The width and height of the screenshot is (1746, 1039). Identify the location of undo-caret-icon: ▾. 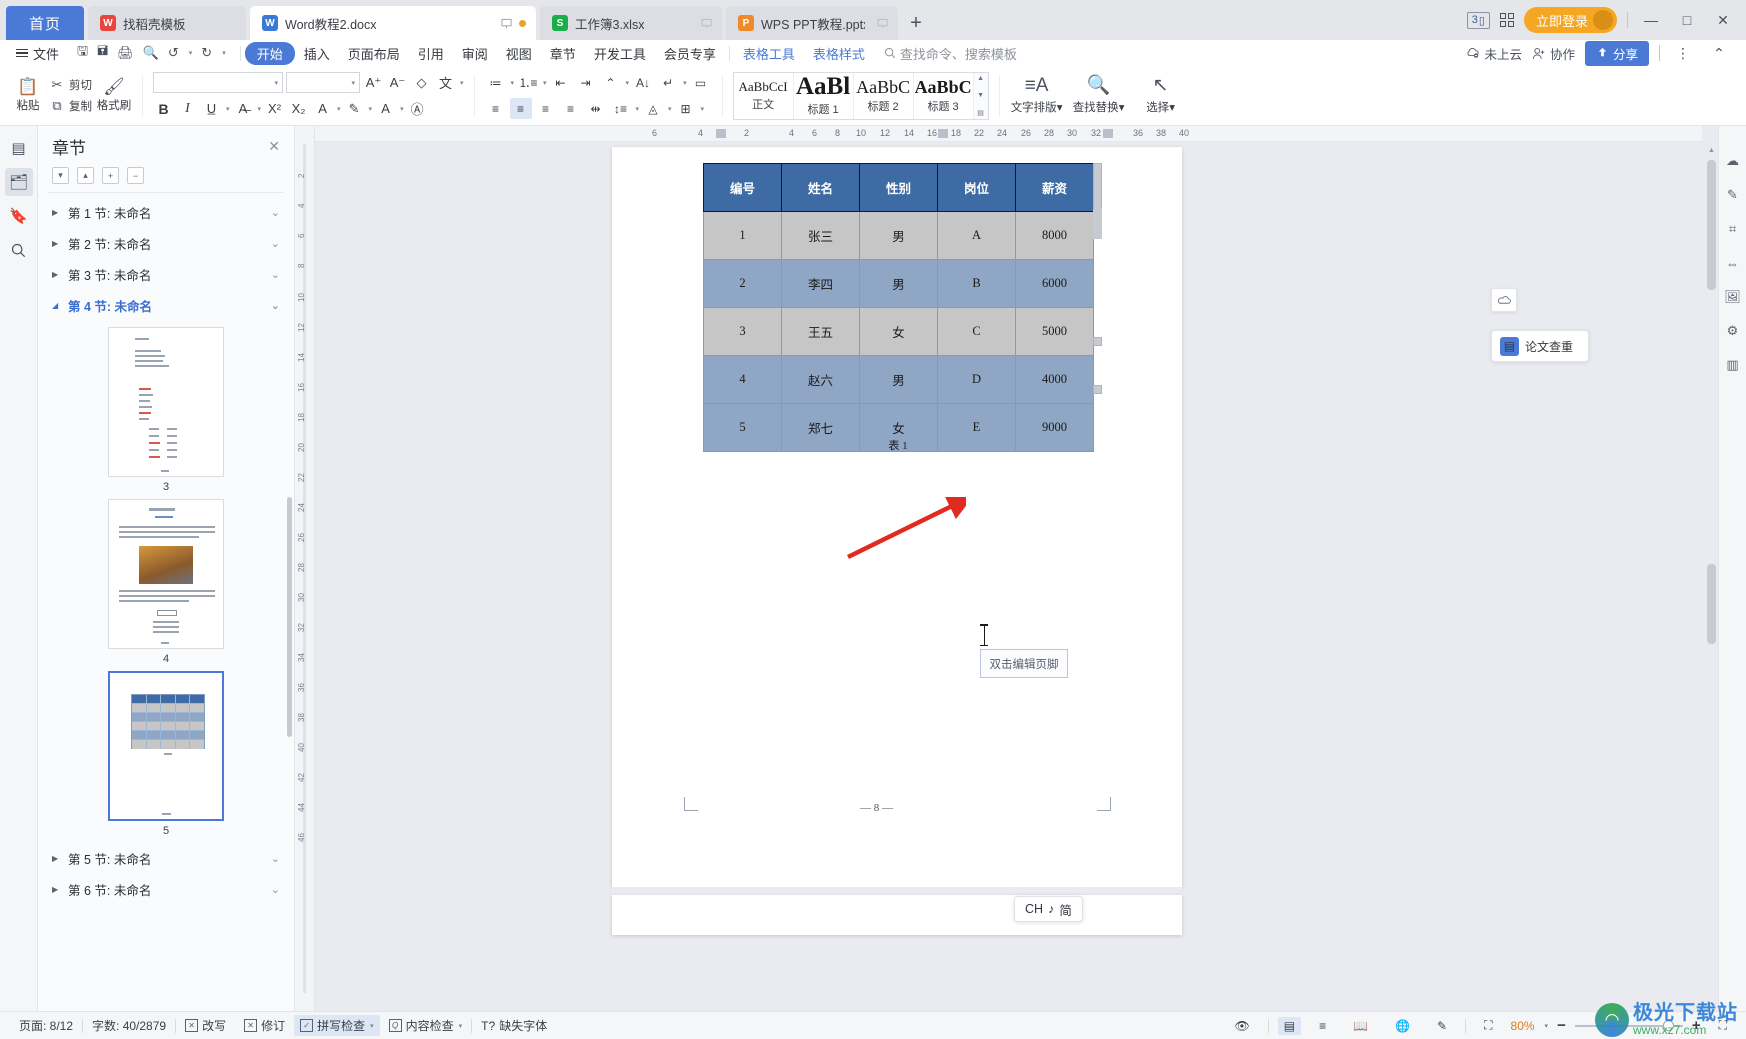
(191, 53).